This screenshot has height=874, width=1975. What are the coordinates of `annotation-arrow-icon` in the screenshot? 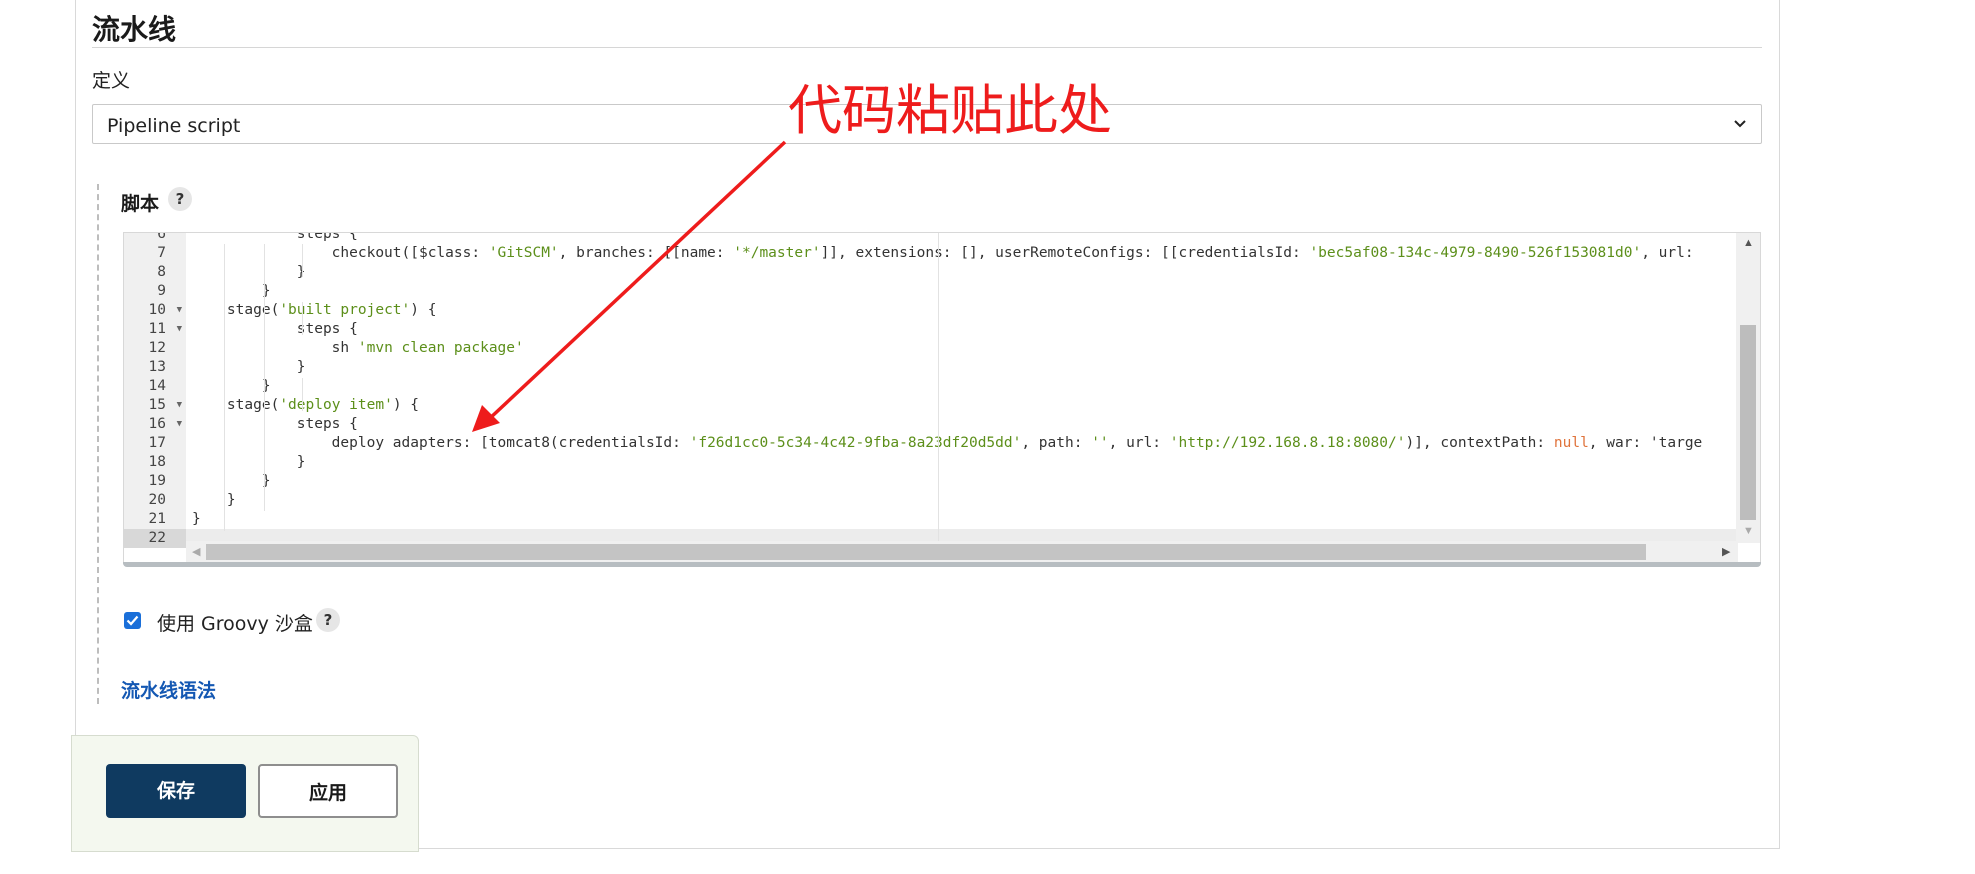 It's located at (629, 286).